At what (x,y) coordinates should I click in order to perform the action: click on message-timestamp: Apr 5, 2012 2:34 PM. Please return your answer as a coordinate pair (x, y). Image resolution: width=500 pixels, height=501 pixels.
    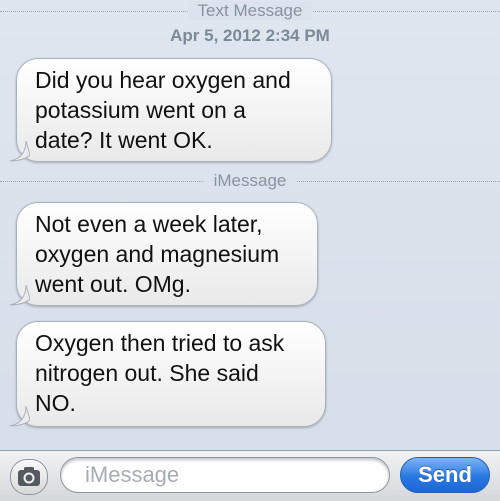
    Looking at the image, I should click on (250, 35).